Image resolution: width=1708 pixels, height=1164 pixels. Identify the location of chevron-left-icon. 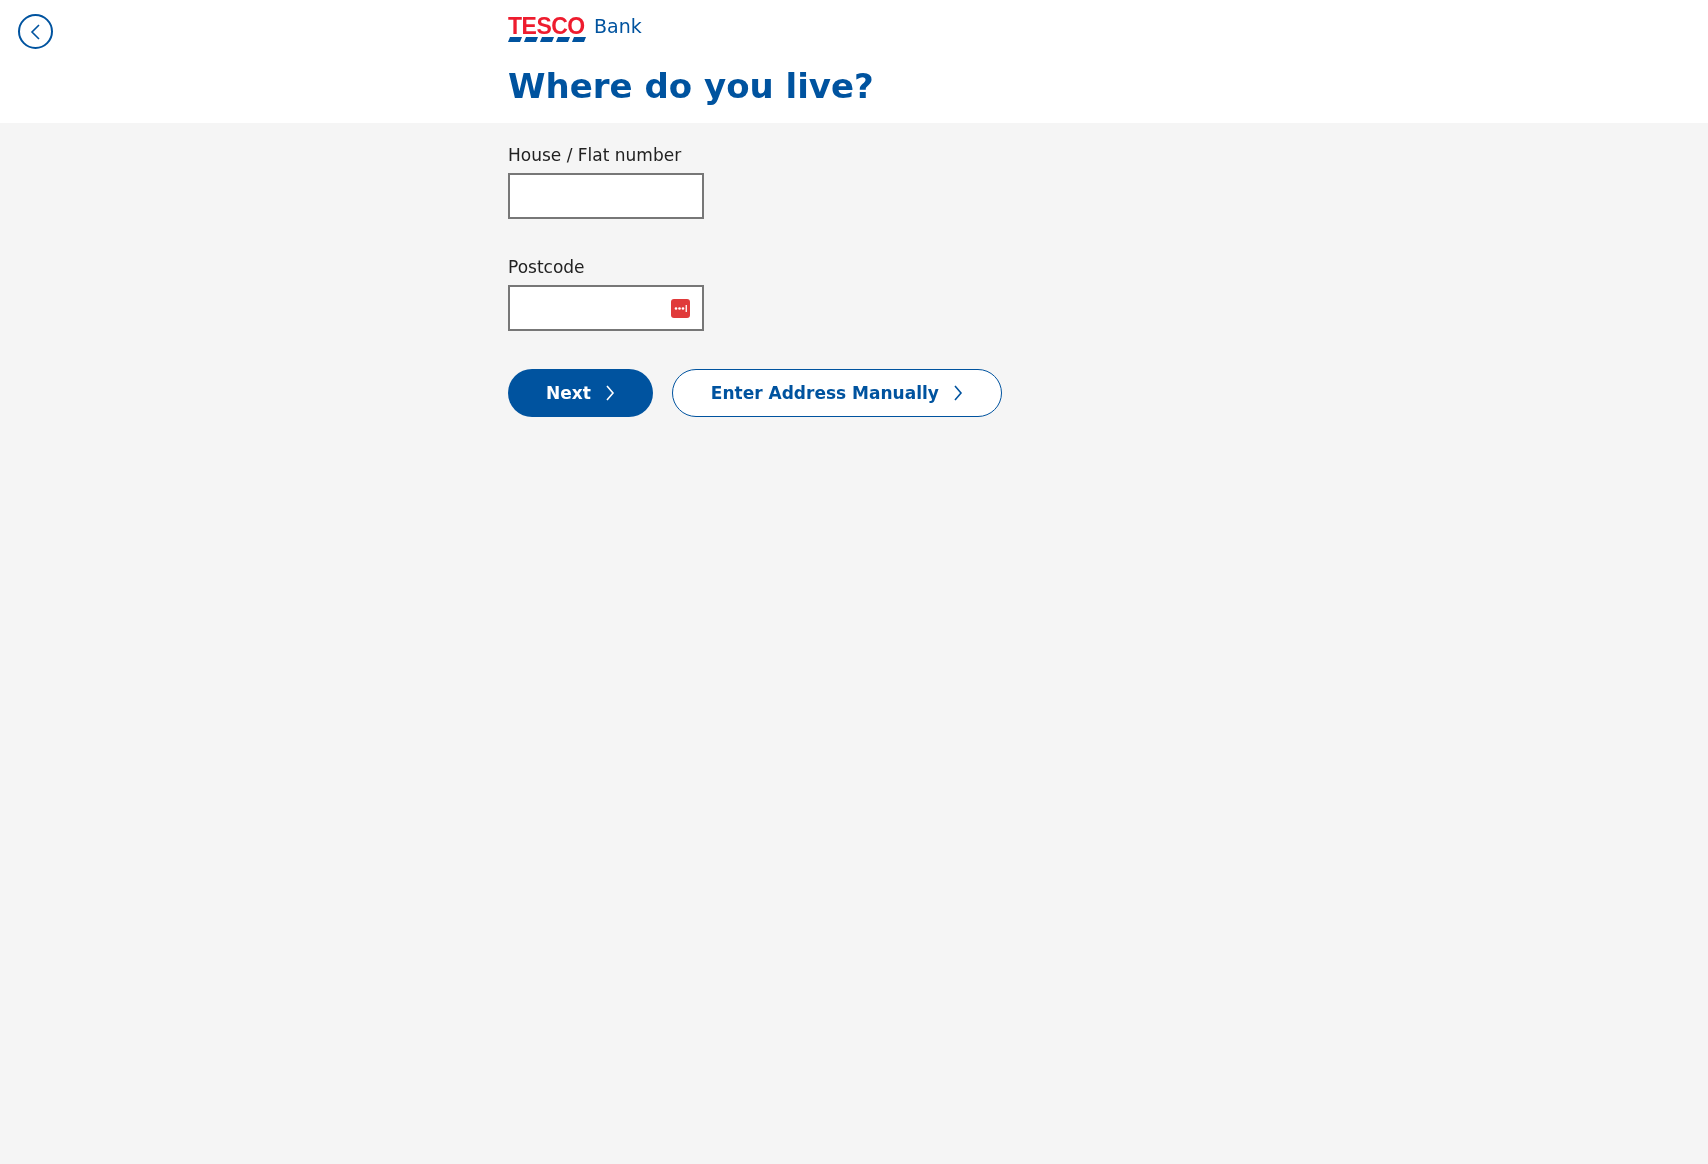
(35, 31).